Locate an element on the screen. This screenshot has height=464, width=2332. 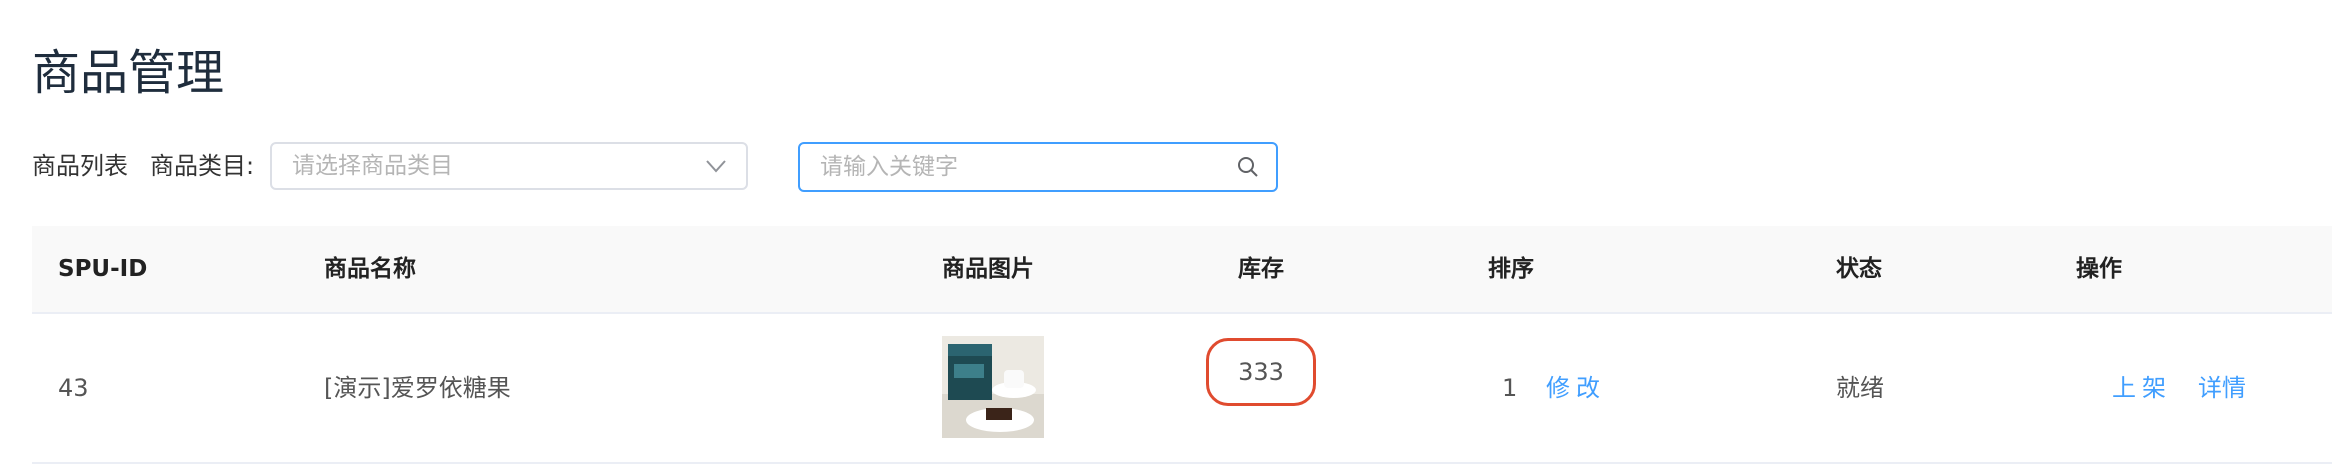
cell-stock-highlight: 333 is located at coordinates (1261, 372).